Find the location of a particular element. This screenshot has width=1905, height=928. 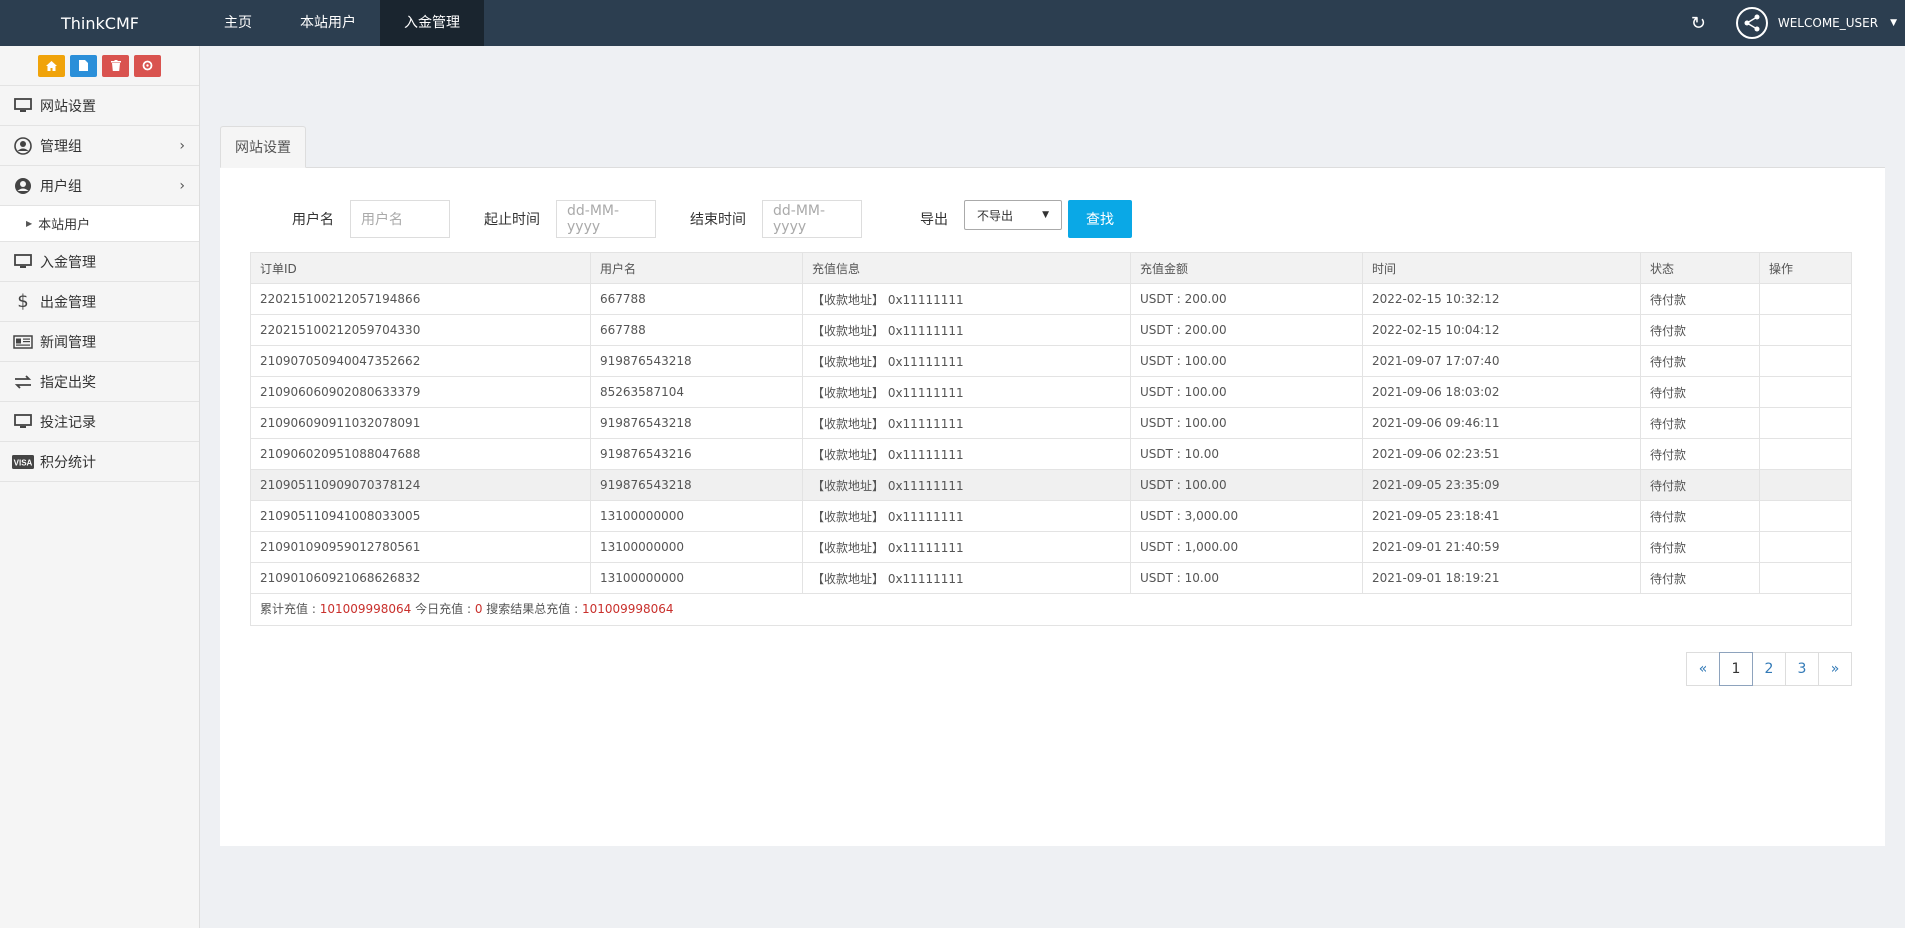

sidebar-item-news-management: 新闻管理 is located at coordinates (99, 342).